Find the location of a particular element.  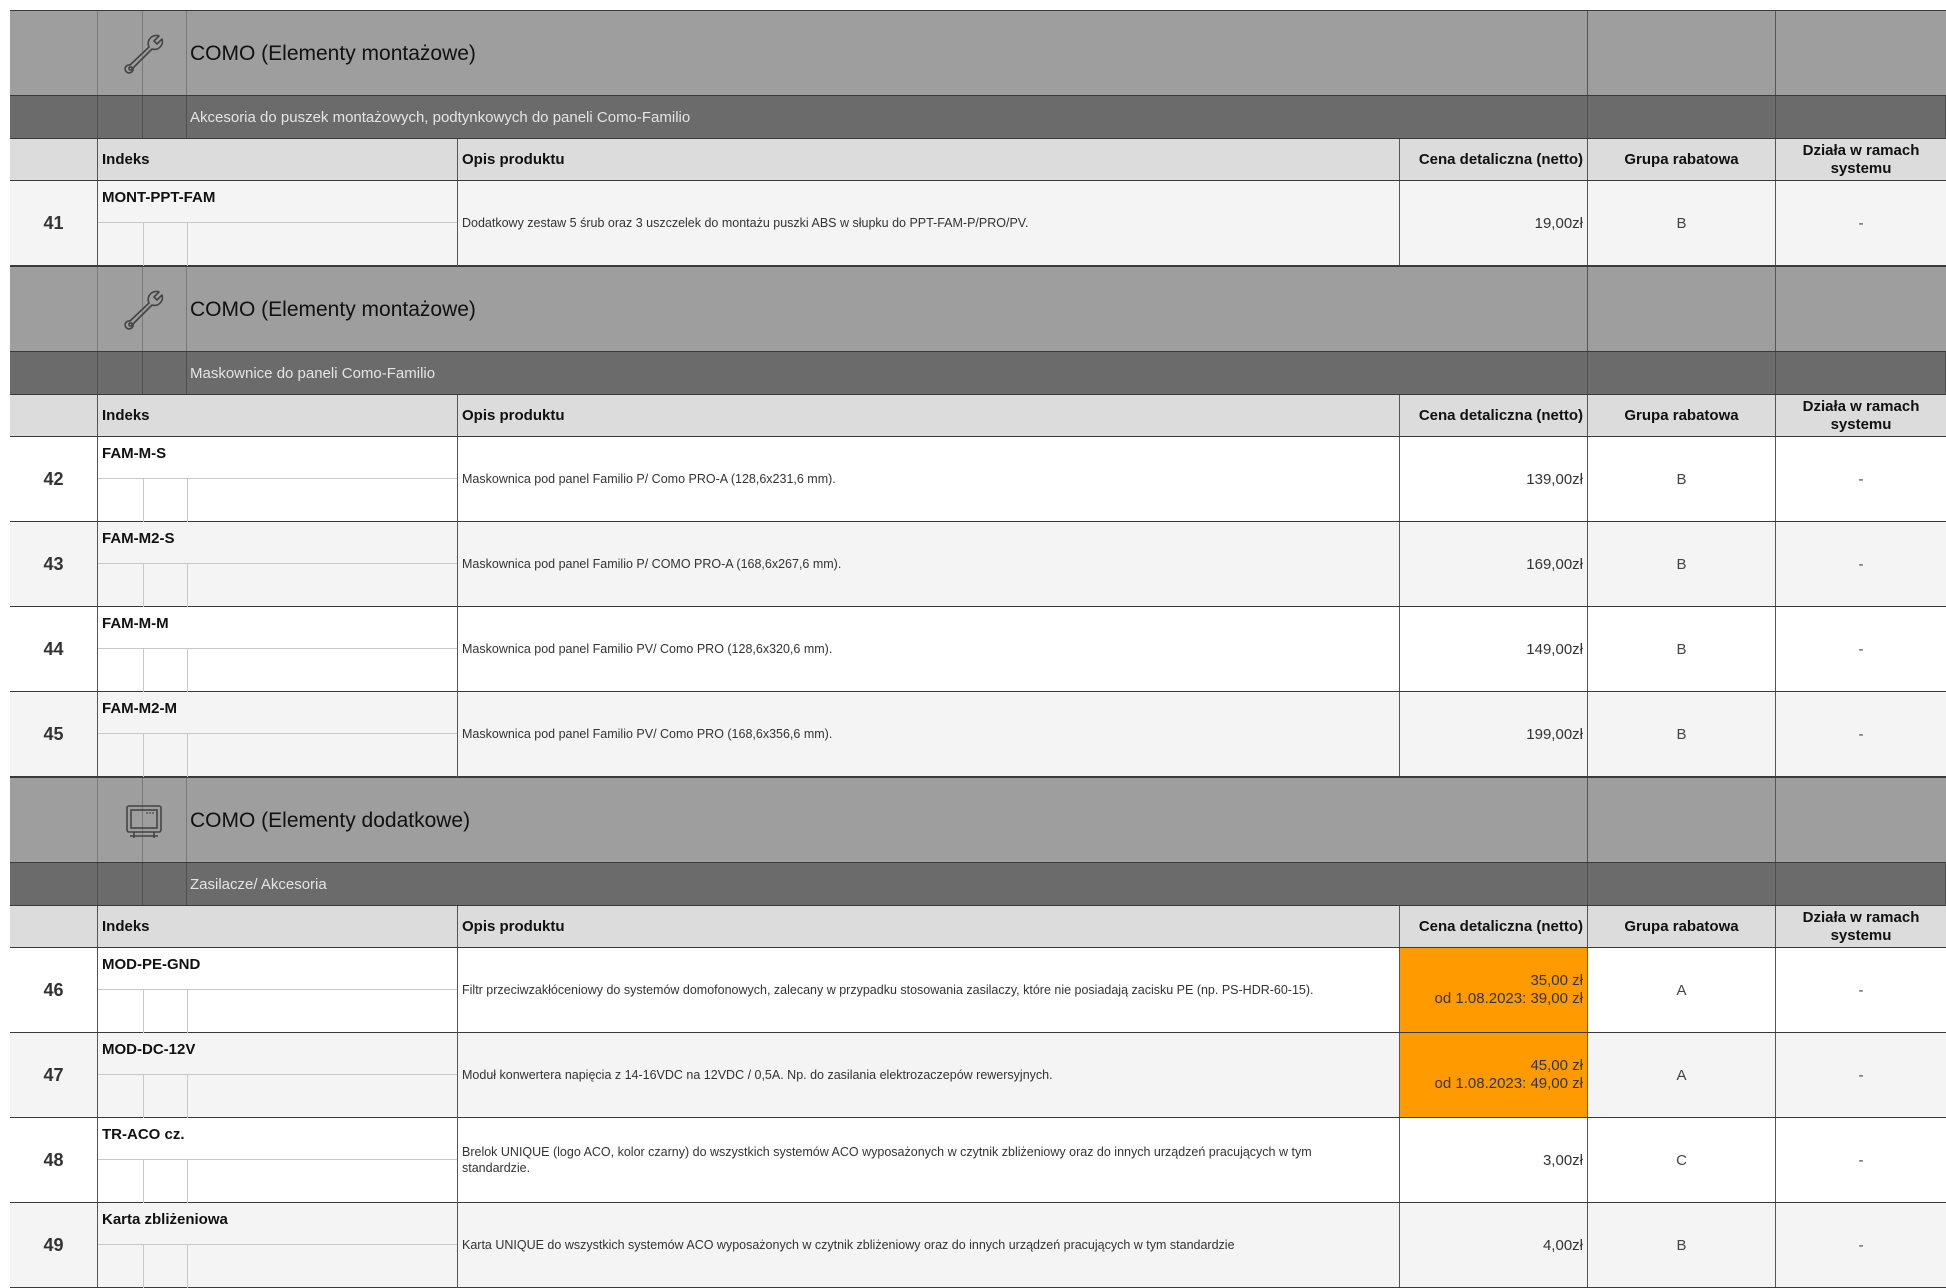

index-cell: Karta zbliżeniowa is located at coordinates (278, 1245).